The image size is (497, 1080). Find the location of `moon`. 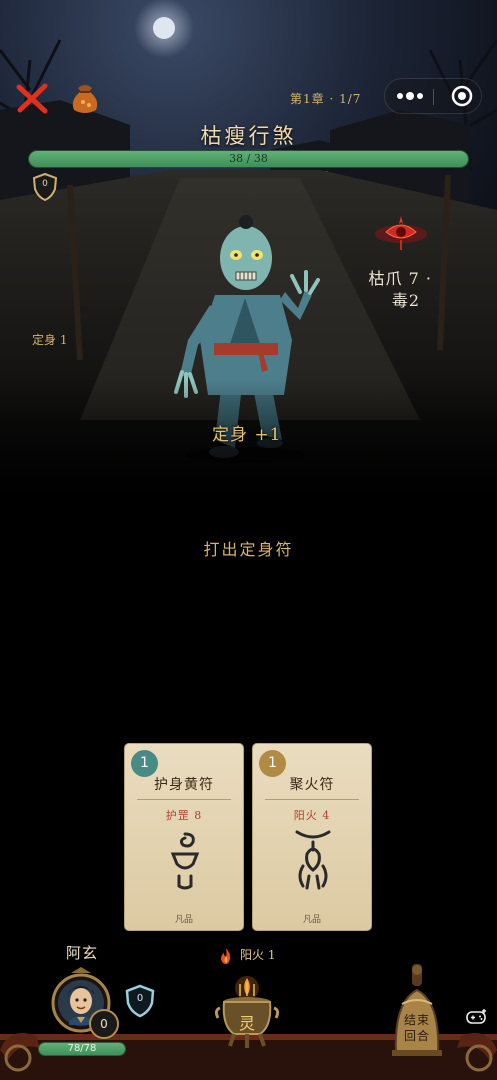

moon is located at coordinates (164, 28).